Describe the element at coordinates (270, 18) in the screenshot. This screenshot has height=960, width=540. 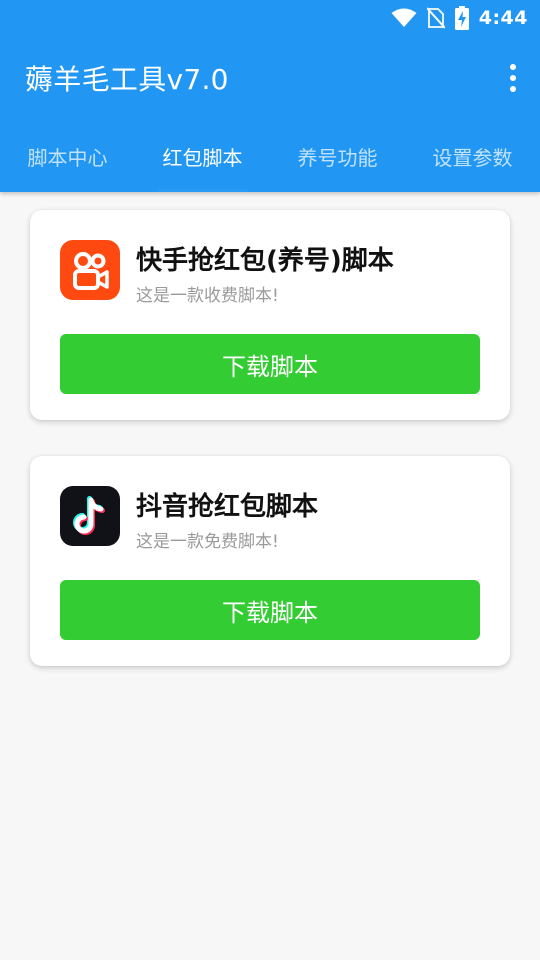
I see `status-bar: 4:44` at that location.